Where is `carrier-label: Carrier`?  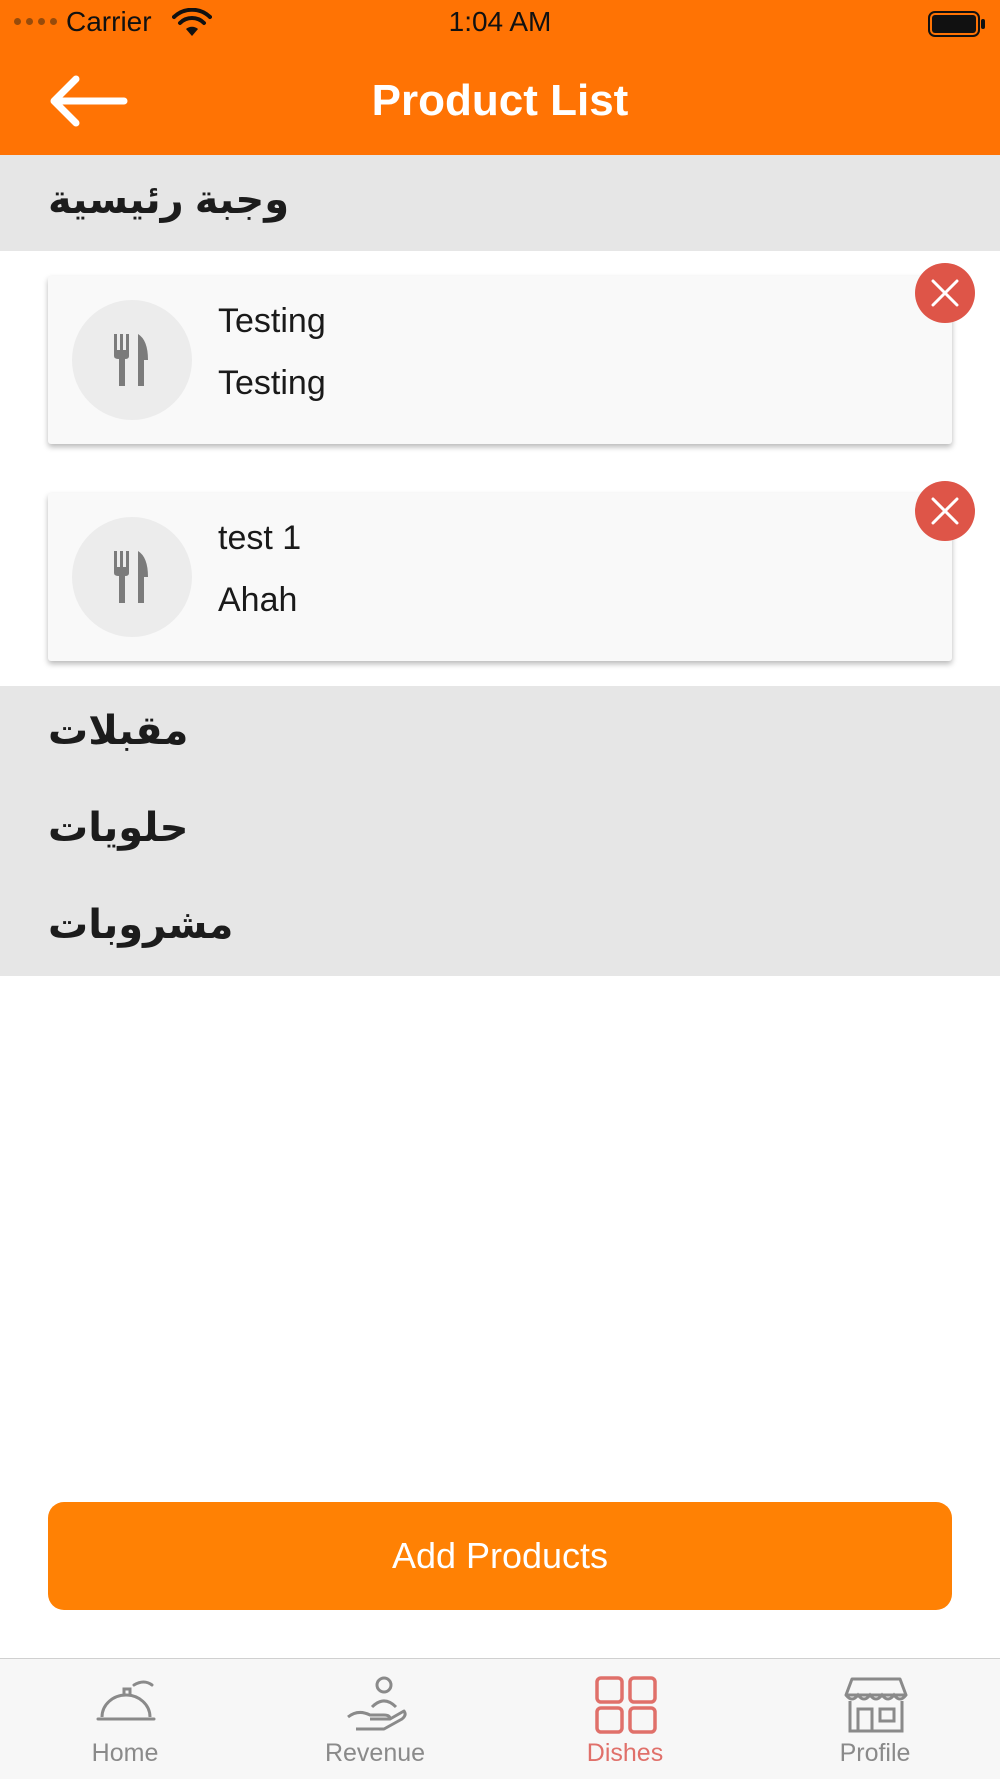 carrier-label: Carrier is located at coordinates (109, 21).